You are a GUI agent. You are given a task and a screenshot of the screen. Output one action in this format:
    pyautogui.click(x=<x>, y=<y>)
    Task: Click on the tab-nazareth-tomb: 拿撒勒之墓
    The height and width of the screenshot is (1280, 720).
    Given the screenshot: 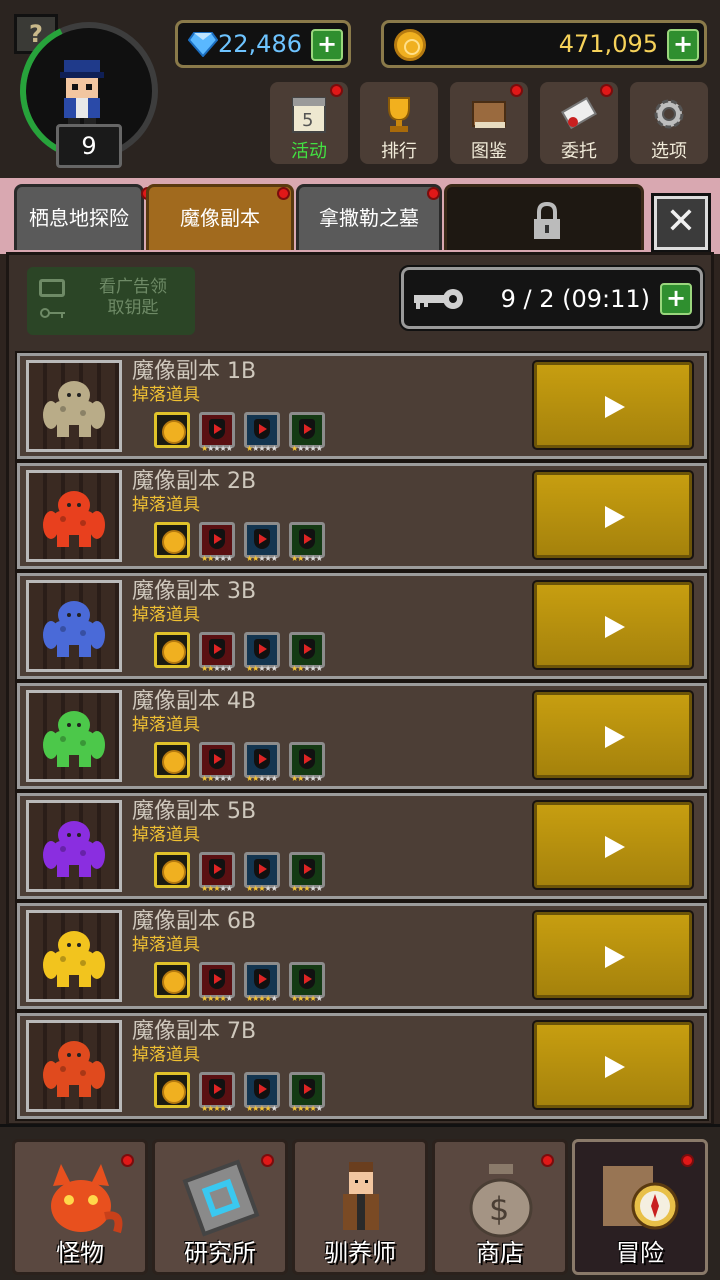 What is the action you would take?
    pyautogui.click(x=369, y=217)
    